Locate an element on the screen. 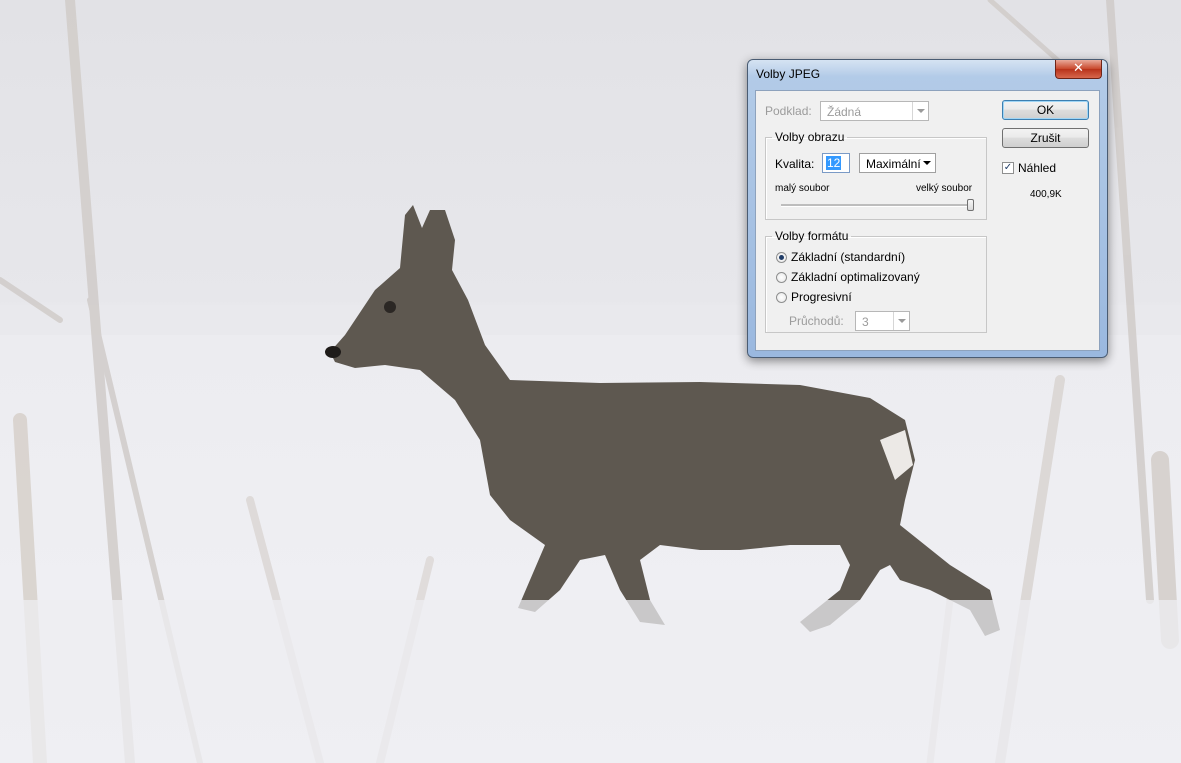  radio-baseline-standard is located at coordinates (781, 257).